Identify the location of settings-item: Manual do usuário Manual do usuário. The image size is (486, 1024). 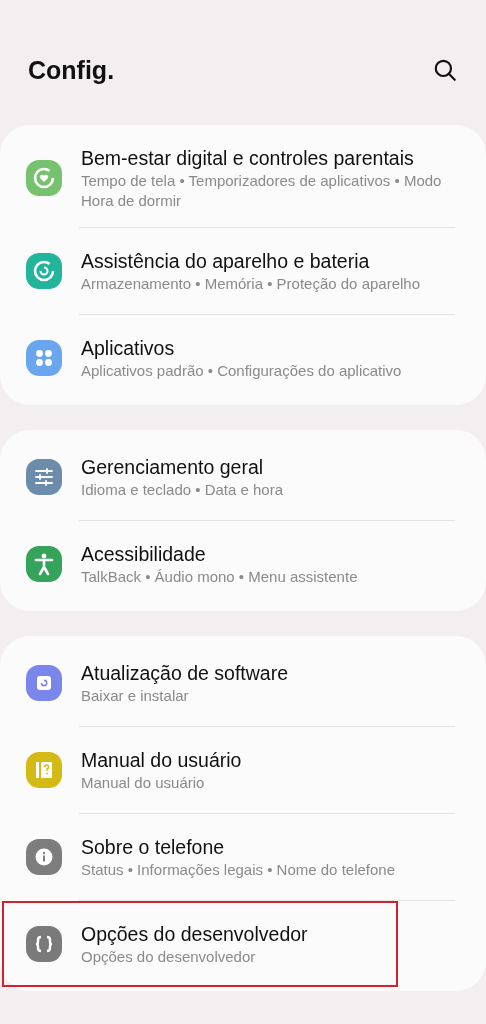
(243, 770).